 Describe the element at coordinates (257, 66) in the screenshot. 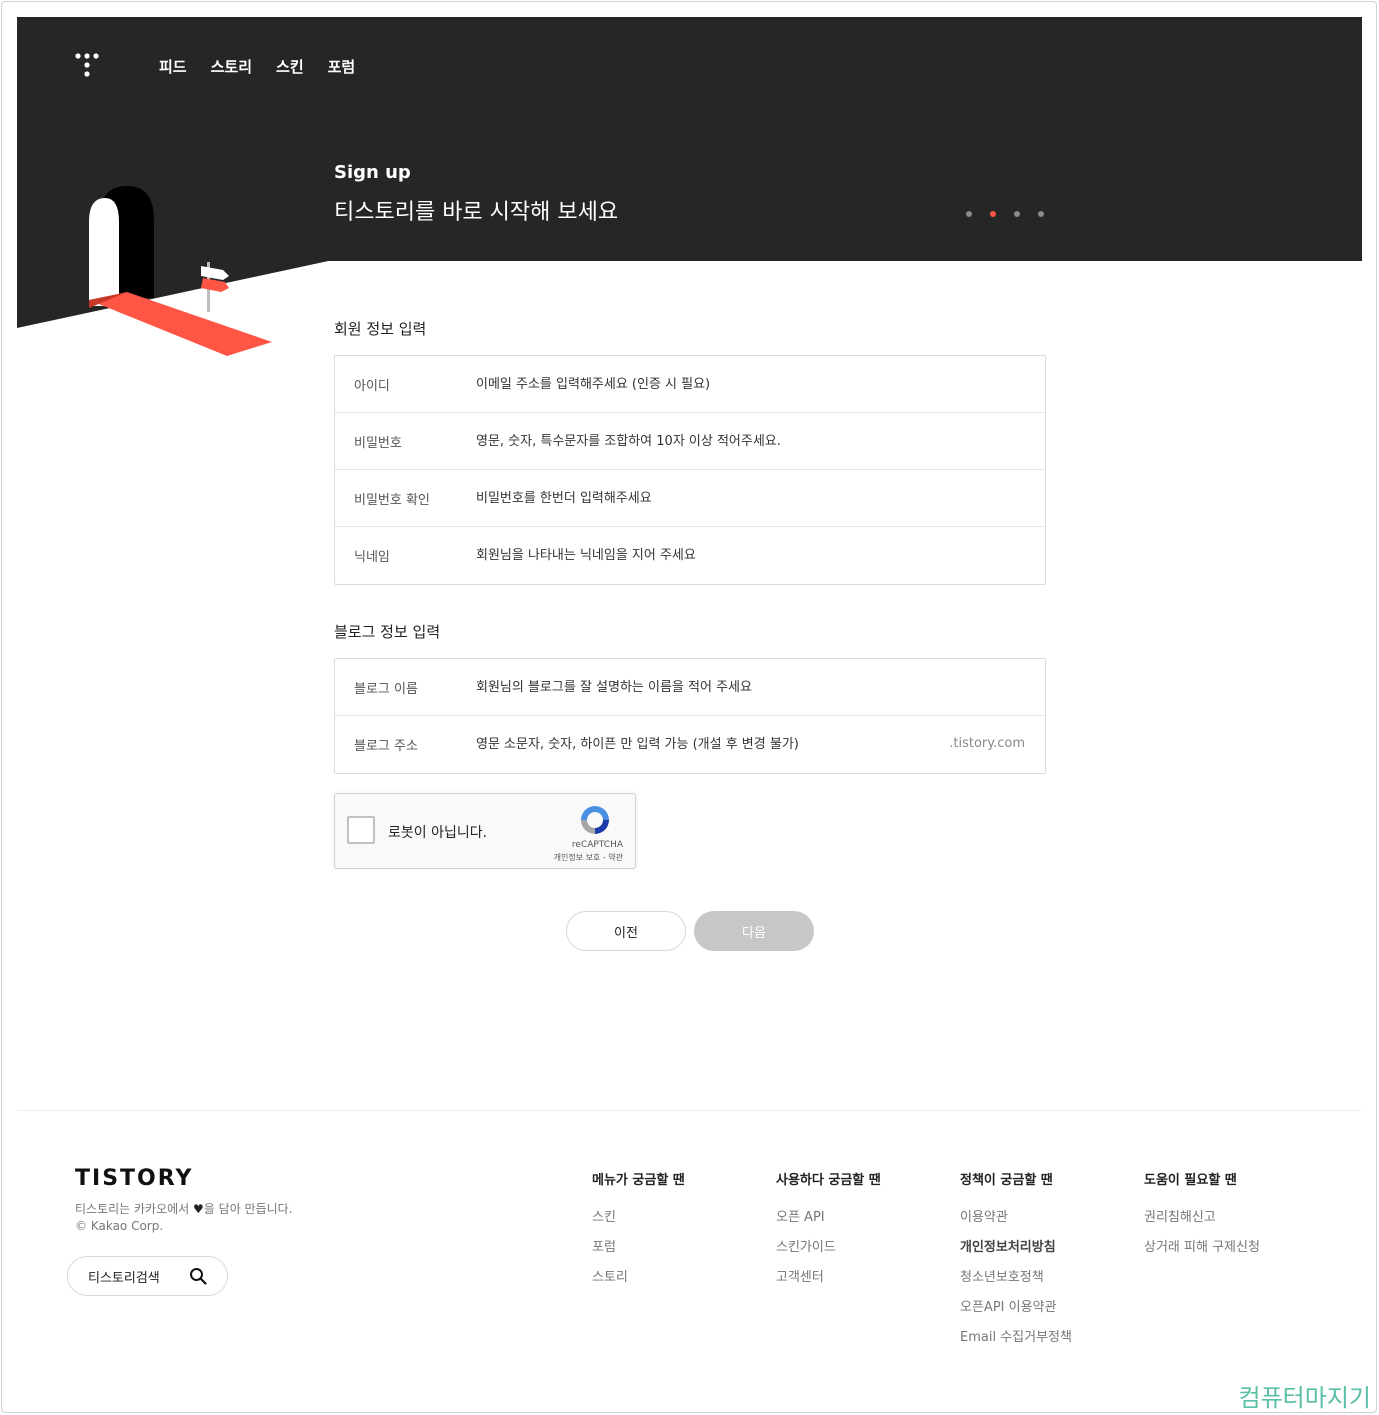

I see `main-nav: 피드 스토리 스킨 포럼` at that location.